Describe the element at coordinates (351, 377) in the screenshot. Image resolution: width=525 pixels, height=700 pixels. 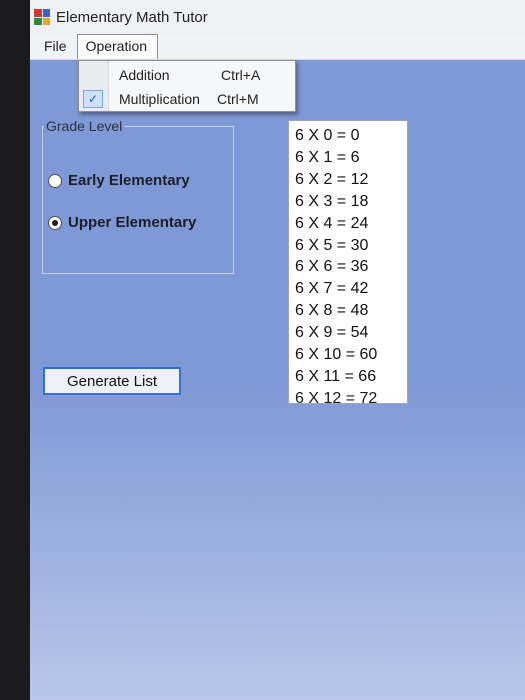
I see `list-item: 6 X 11 = 66` at that location.